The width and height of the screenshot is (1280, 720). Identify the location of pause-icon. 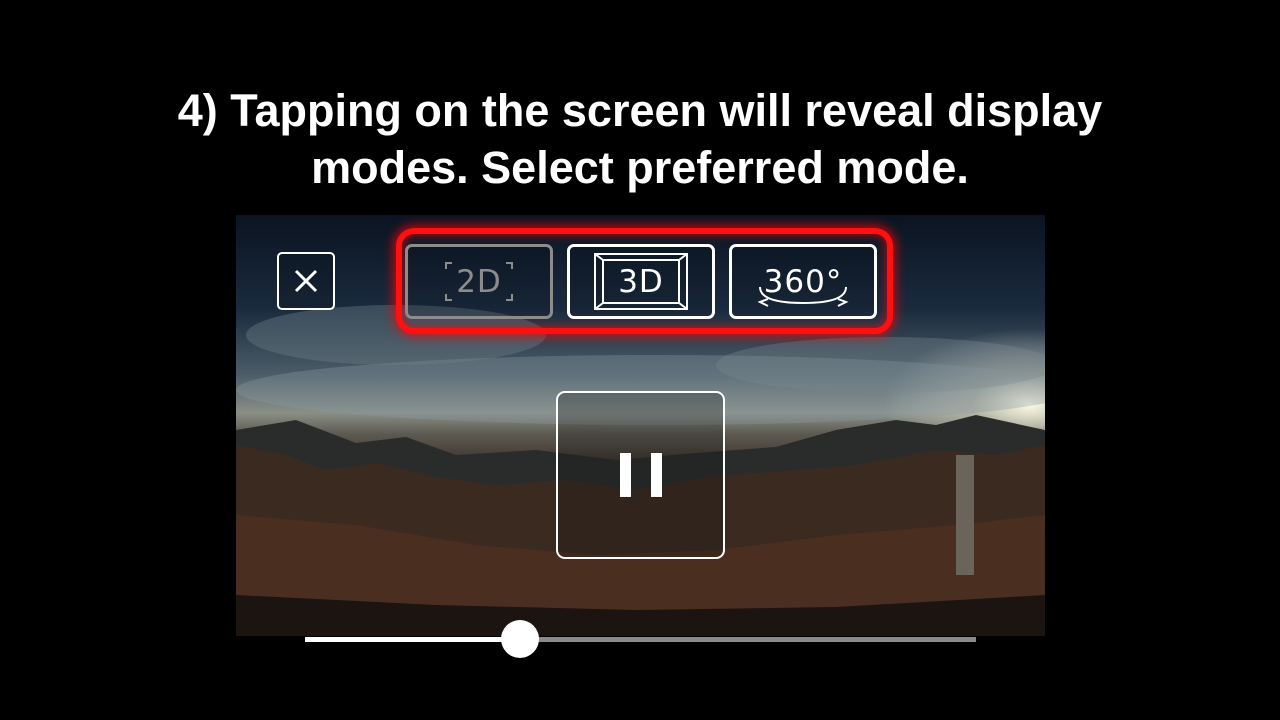
(625, 475).